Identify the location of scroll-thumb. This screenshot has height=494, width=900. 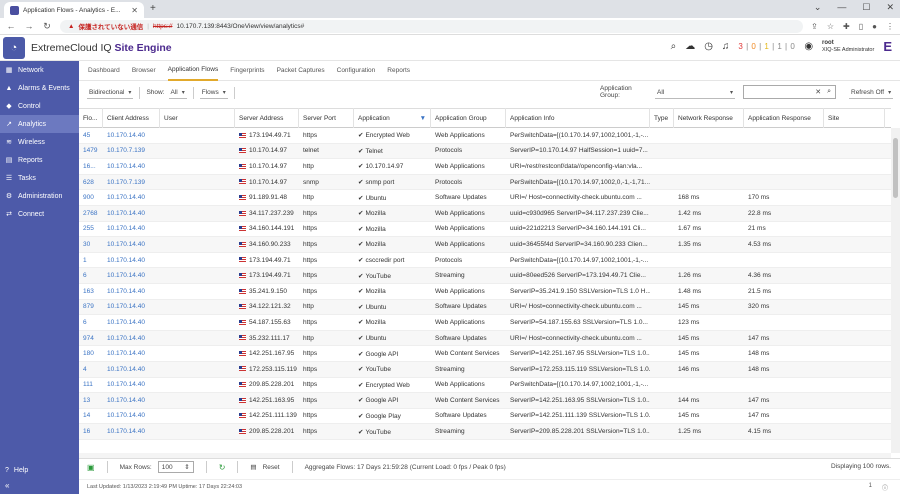
(895, 168).